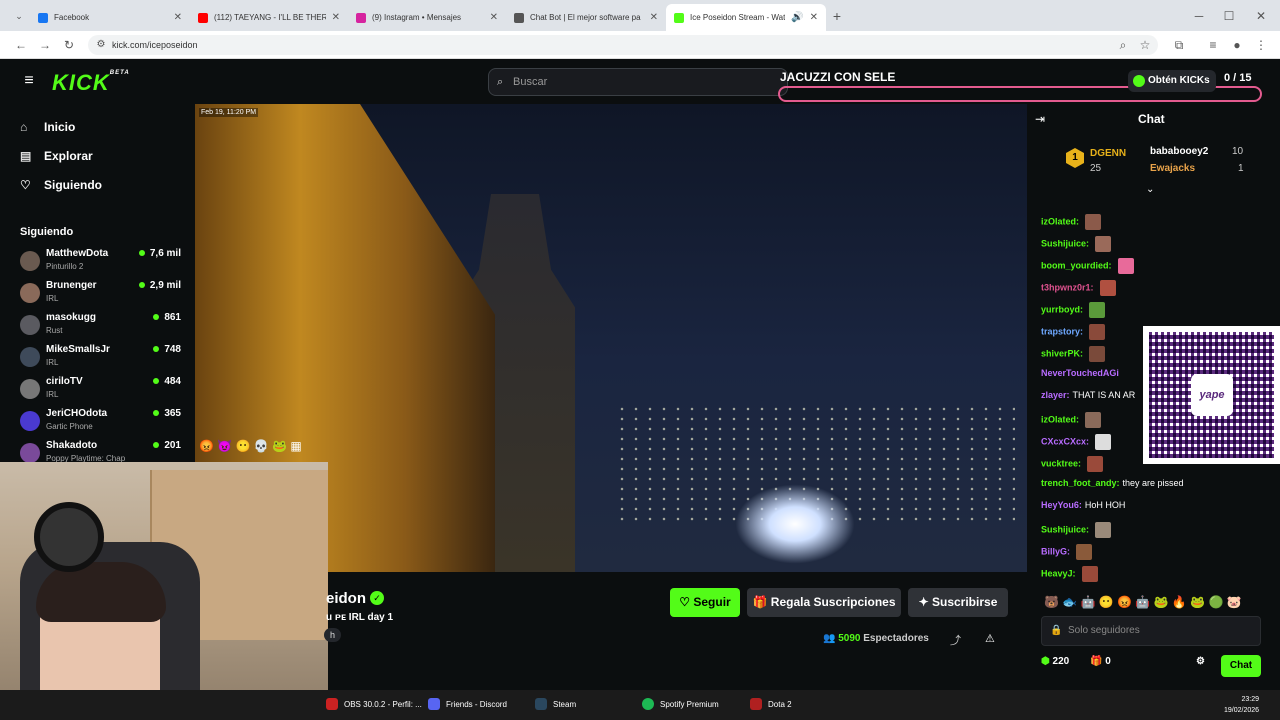 The width and height of the screenshot is (1280, 720). Describe the element at coordinates (1241, 705) in the screenshot. I see `system-clock: 23:29 19/02/2026` at that location.